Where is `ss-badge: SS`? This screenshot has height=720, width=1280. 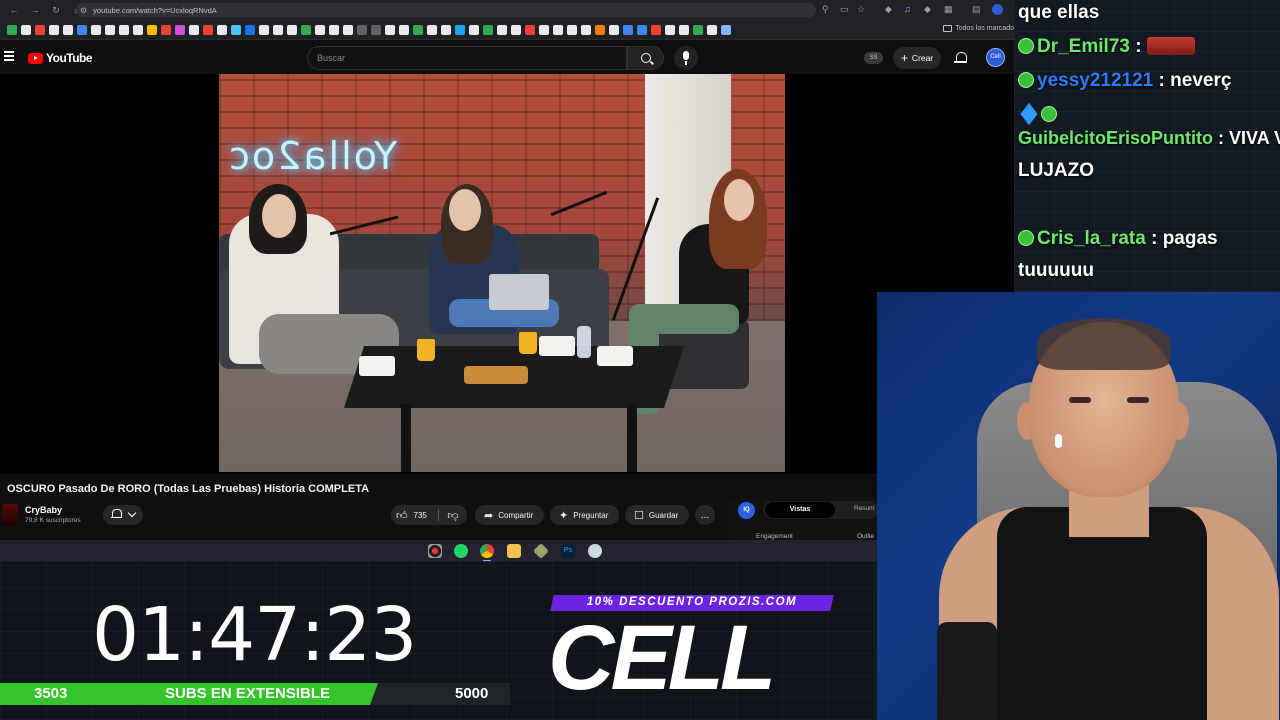 ss-badge: SS is located at coordinates (873, 58).